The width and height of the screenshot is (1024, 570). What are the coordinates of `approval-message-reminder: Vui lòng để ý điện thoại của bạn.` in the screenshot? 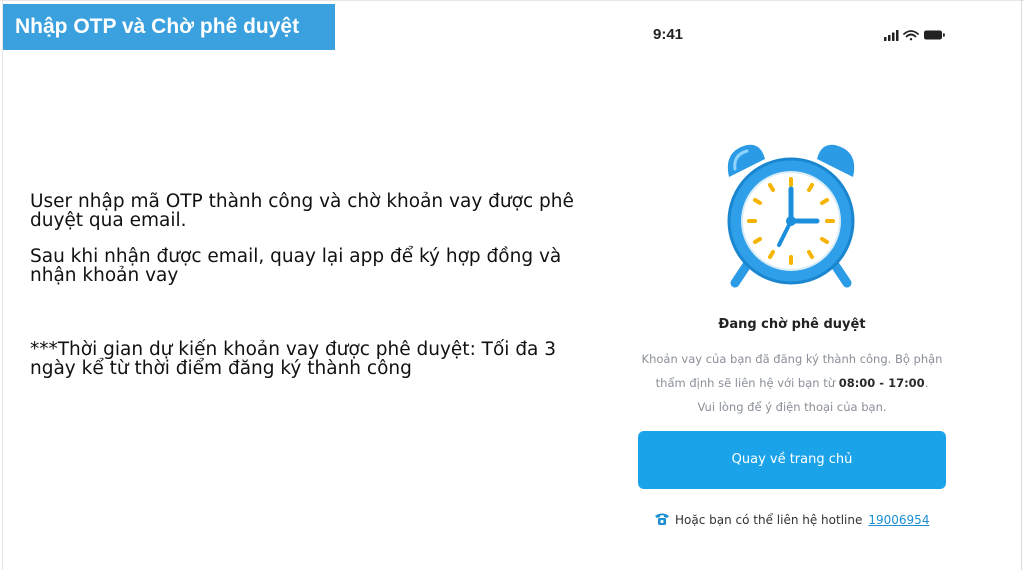 It's located at (792, 407).